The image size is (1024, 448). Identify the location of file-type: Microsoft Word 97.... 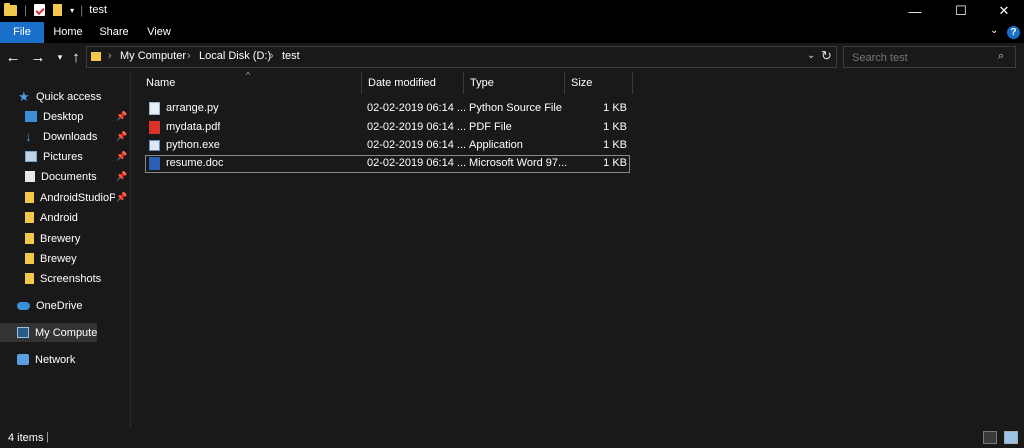
(518, 163).